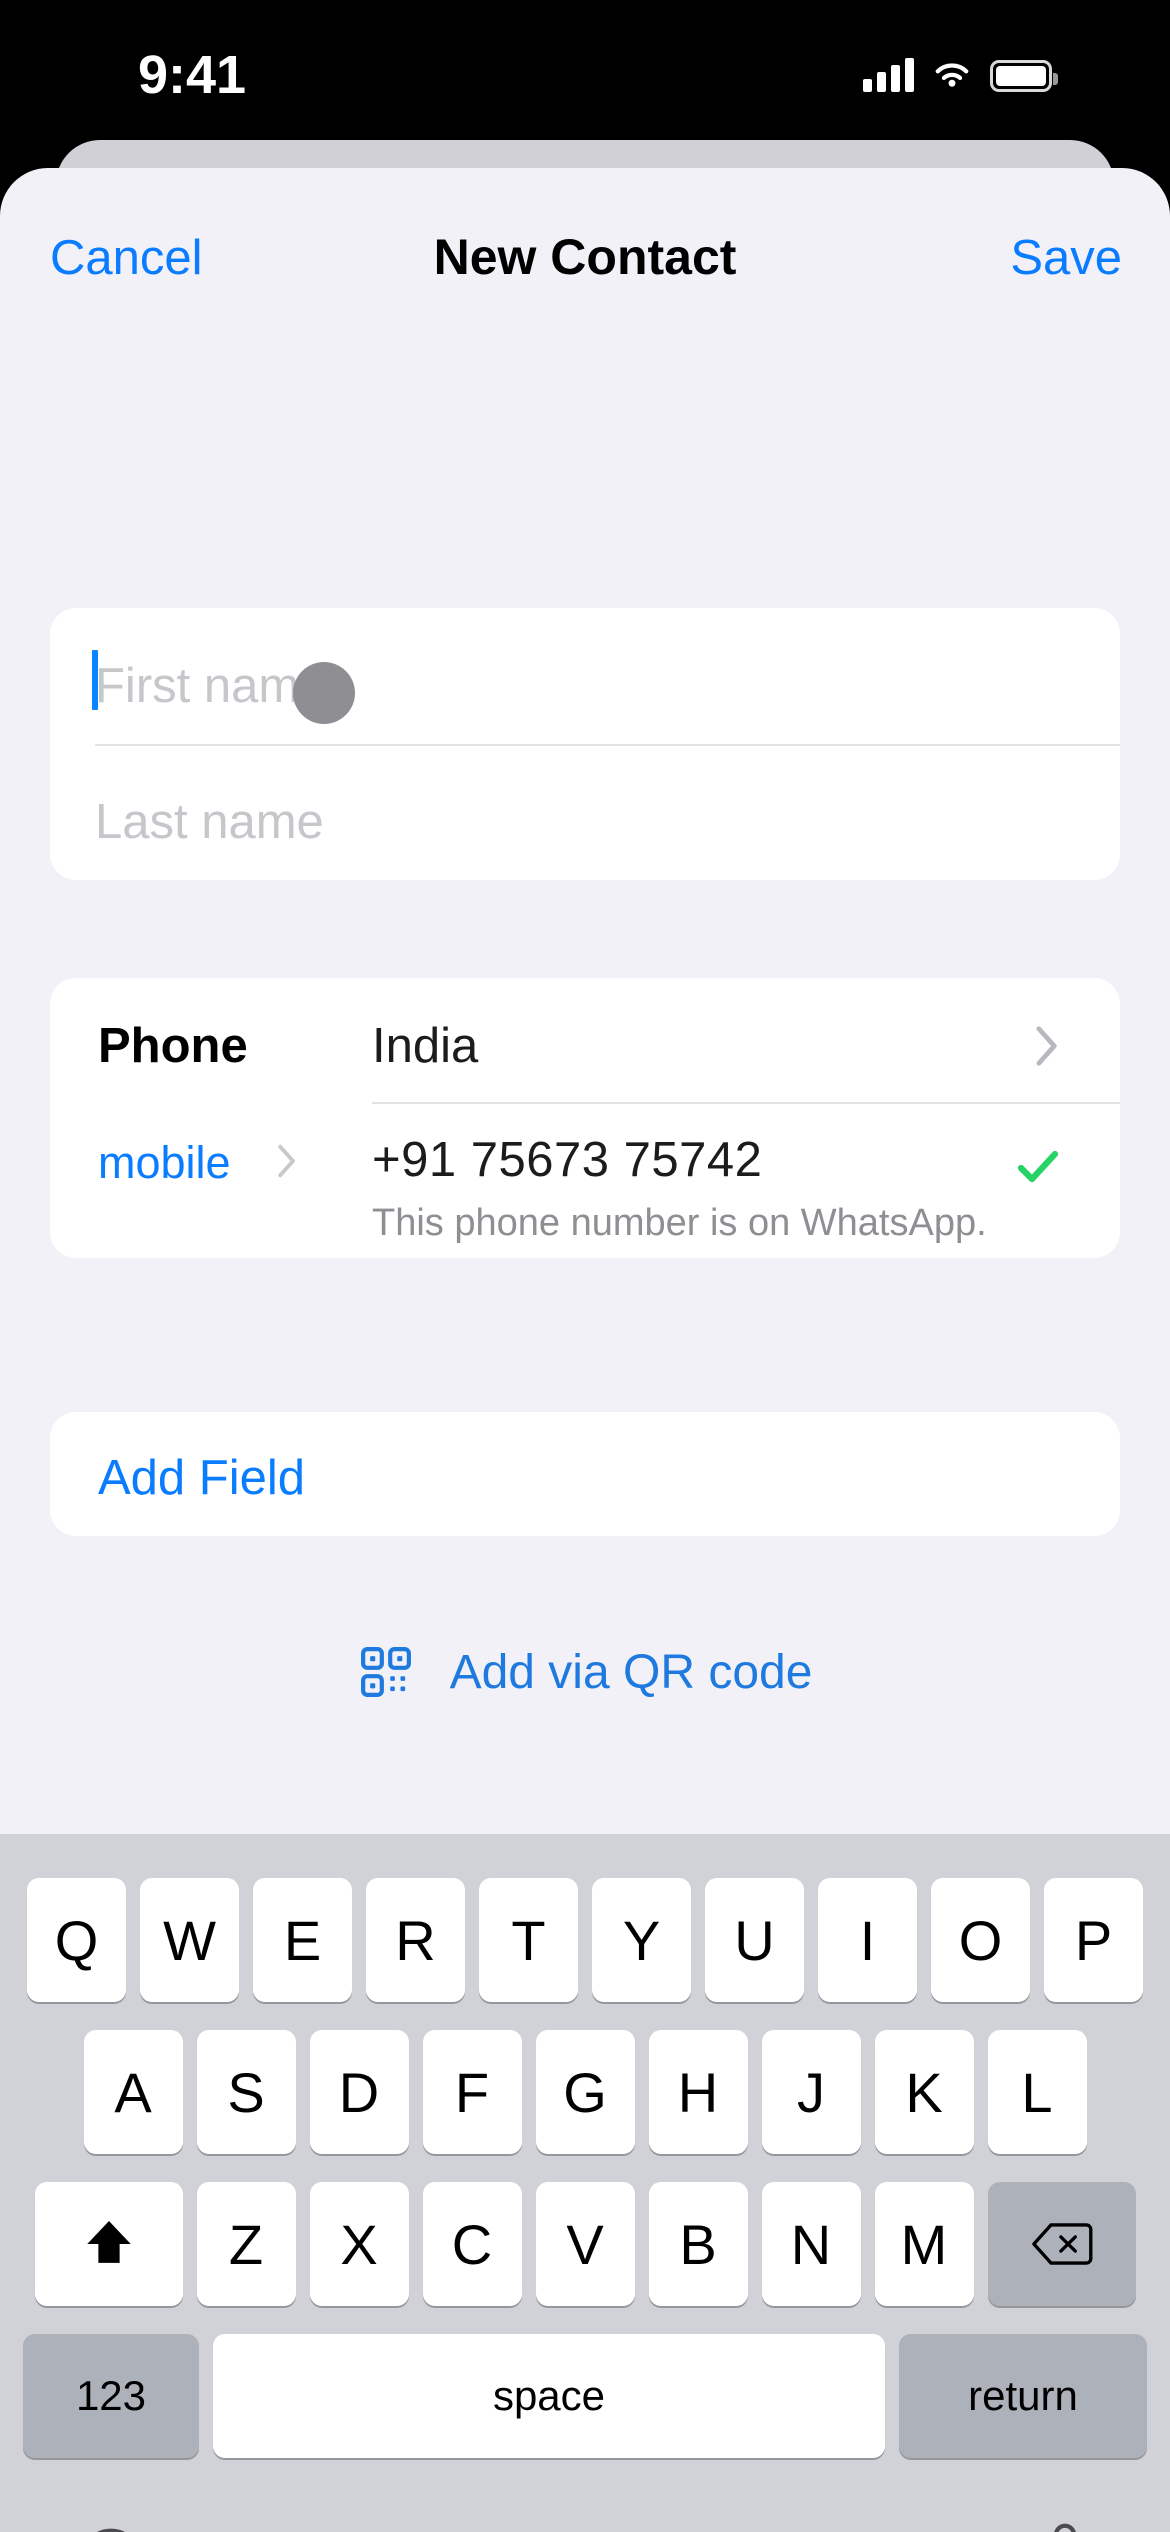  What do you see at coordinates (641, 1940) in the screenshot?
I see `key-y: Y` at bounding box center [641, 1940].